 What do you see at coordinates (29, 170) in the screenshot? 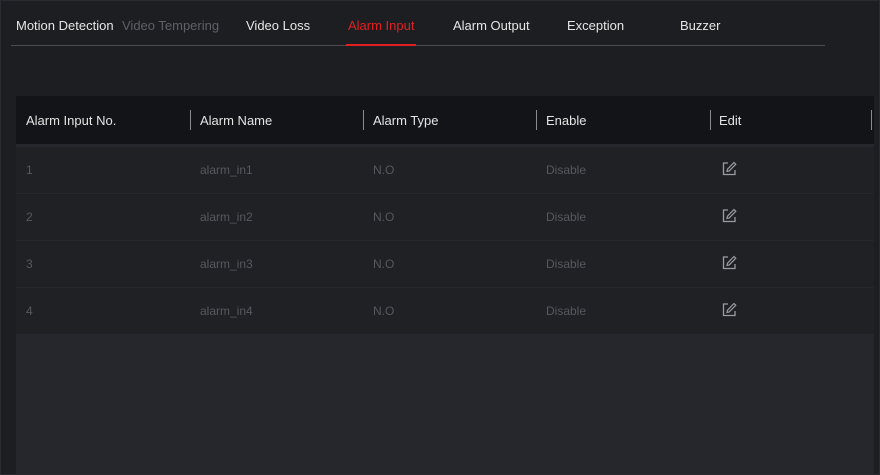
I see `alarm-input-no: 1` at bounding box center [29, 170].